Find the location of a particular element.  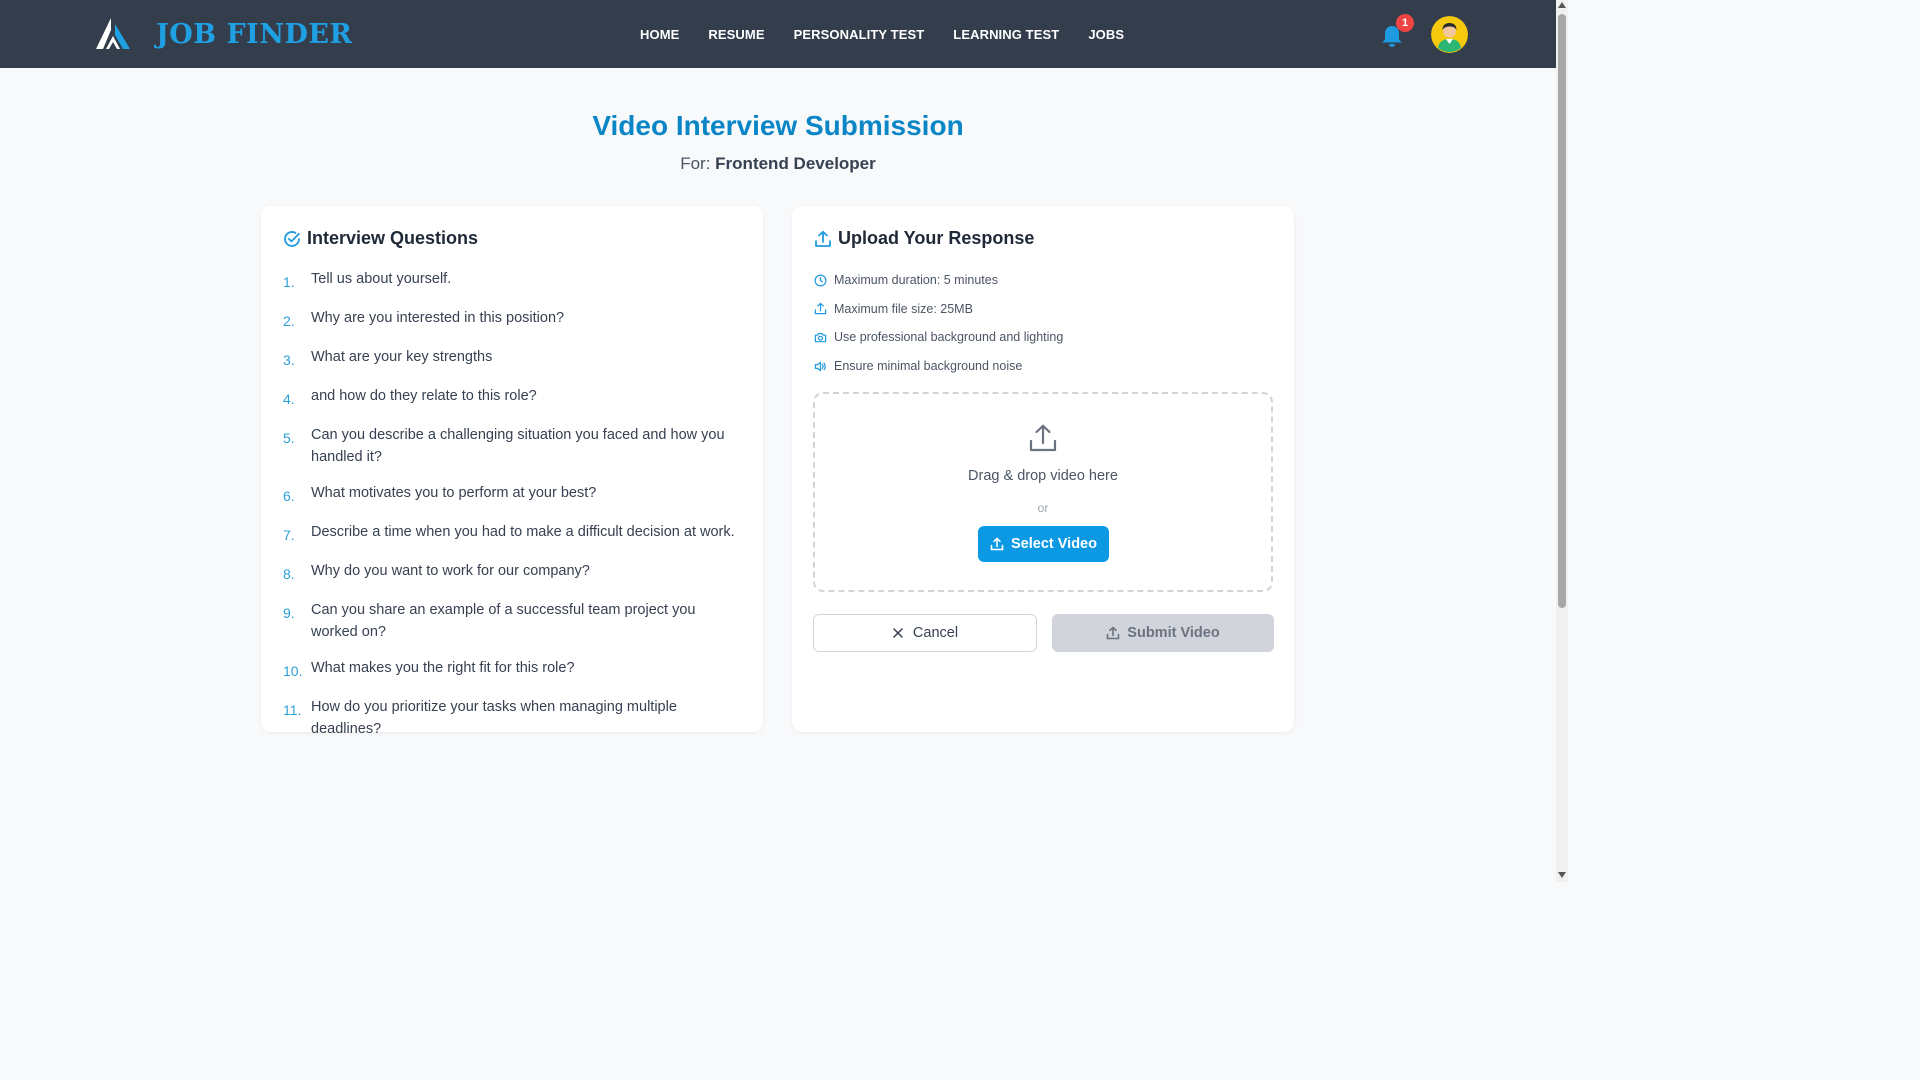

question-text: Why do you want to work for our company? is located at coordinates (450, 571).